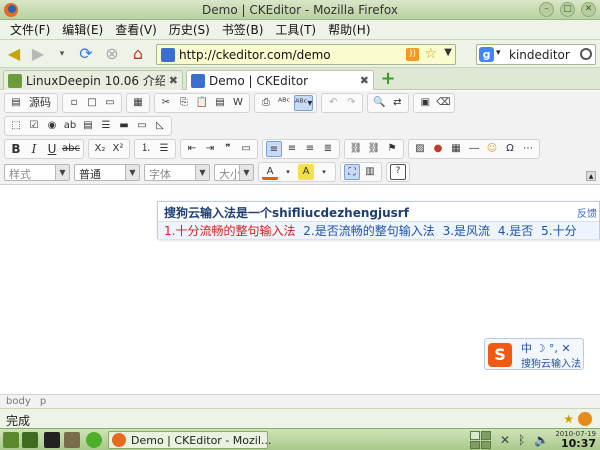 This screenshot has height=450, width=600. Describe the element at coordinates (243, 29) in the screenshot. I see `menu-bookmarks: 书签(B)` at that location.